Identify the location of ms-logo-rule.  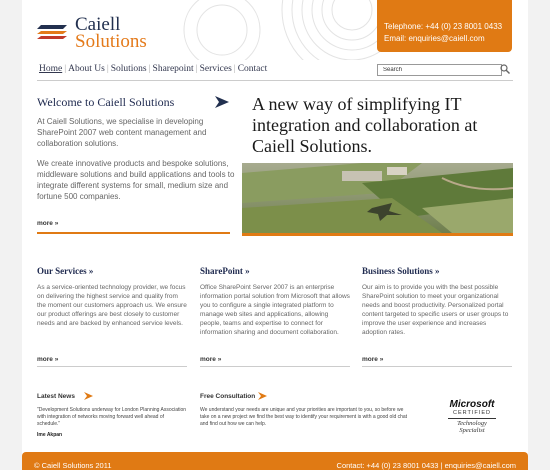
(472, 418).